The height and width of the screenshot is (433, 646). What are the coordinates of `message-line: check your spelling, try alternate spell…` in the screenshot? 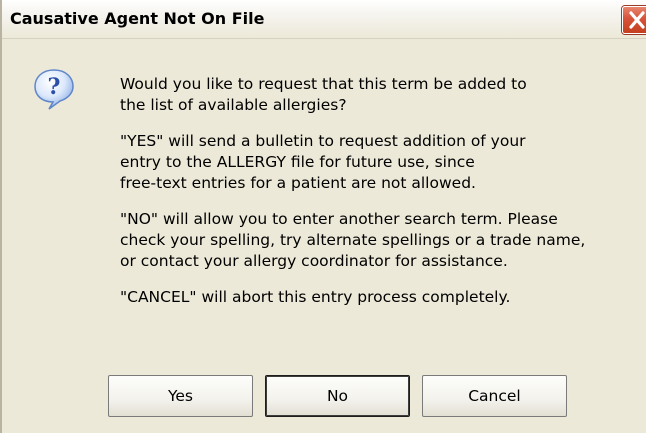 It's located at (353, 240).